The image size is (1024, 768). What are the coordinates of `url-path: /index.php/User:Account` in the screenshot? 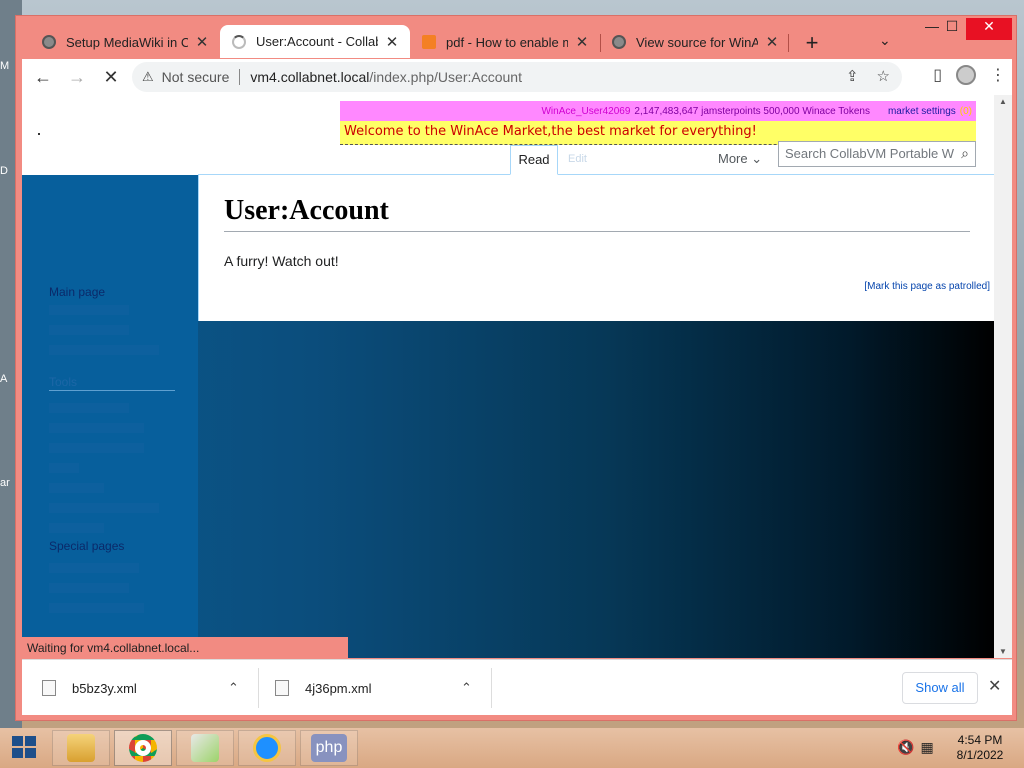 It's located at (445, 77).